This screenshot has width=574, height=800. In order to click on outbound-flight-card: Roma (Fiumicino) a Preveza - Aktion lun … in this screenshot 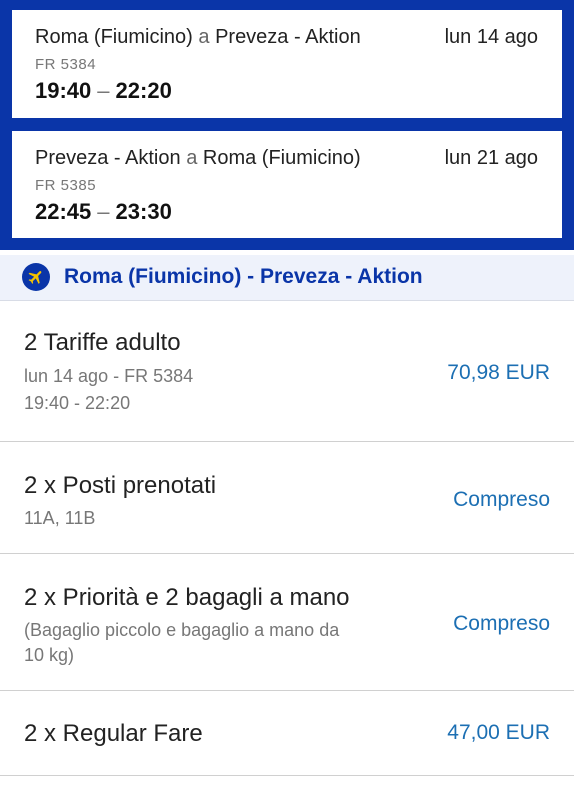, I will do `click(287, 64)`.